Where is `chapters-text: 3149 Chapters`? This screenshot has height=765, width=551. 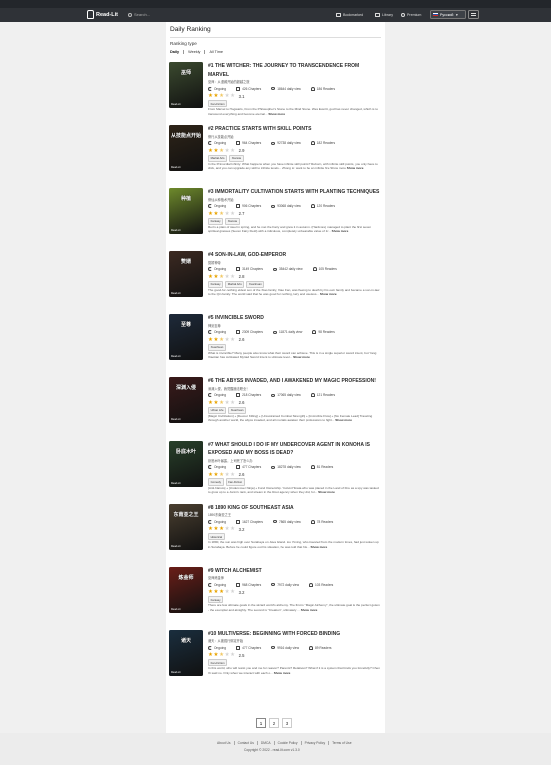
chapters-text: 3149 Chapters is located at coordinates (252, 269).